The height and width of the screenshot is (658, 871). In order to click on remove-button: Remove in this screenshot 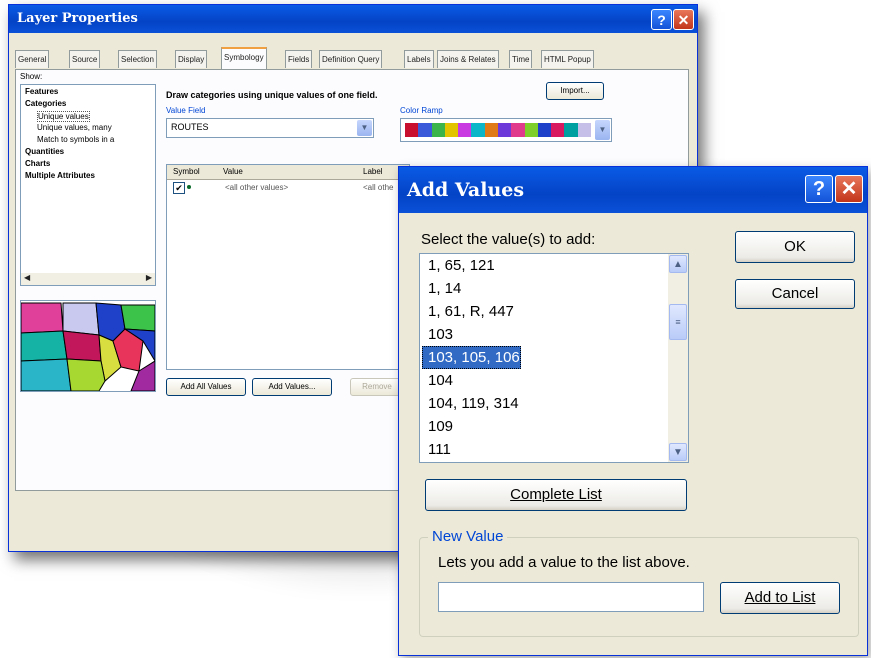, I will do `click(377, 387)`.